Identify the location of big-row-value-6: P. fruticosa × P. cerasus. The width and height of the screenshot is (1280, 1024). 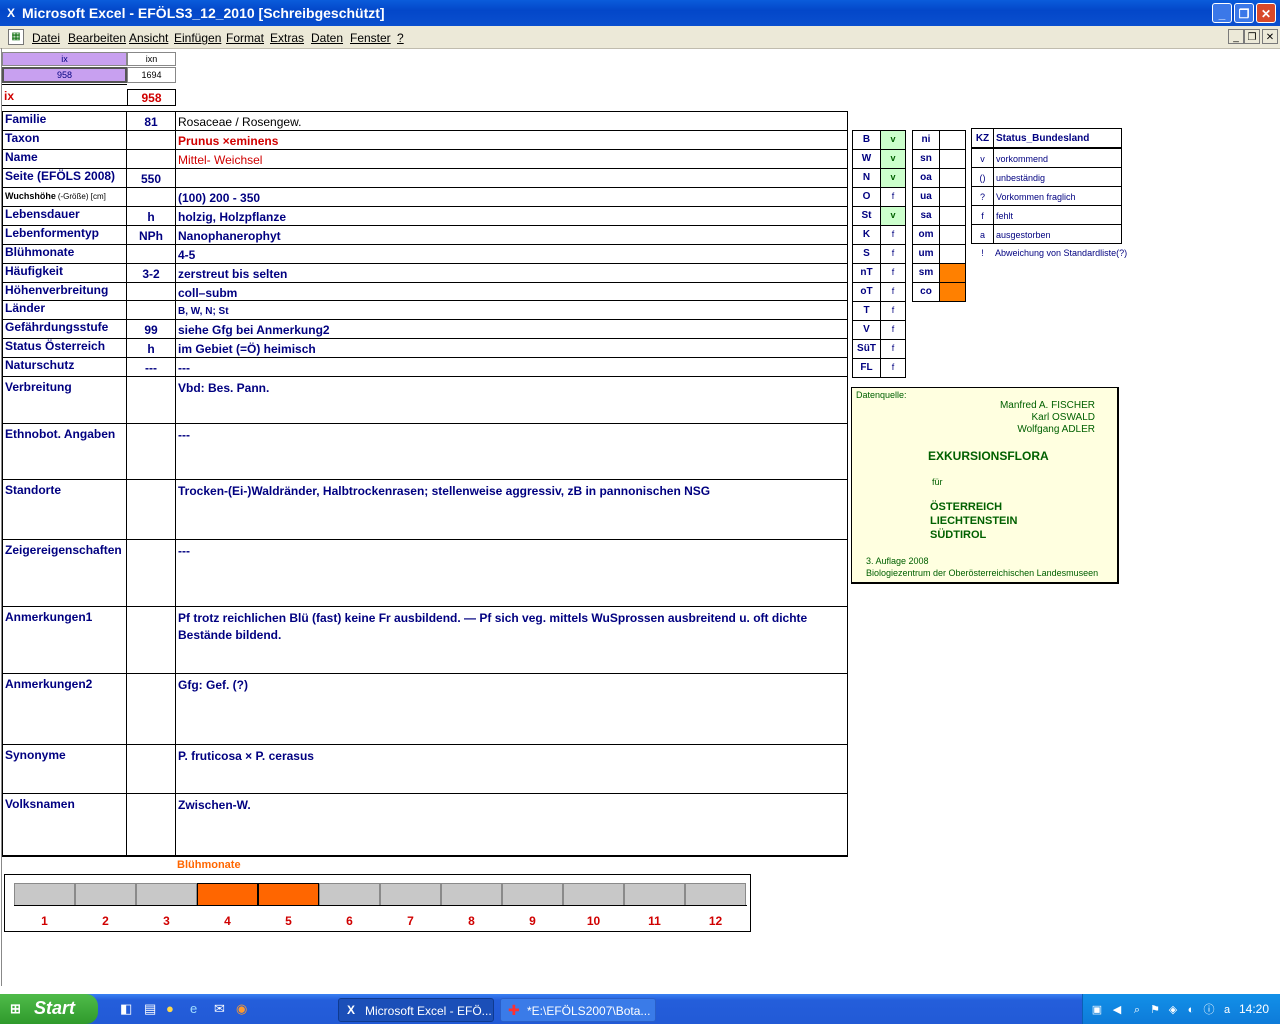
(511, 769).